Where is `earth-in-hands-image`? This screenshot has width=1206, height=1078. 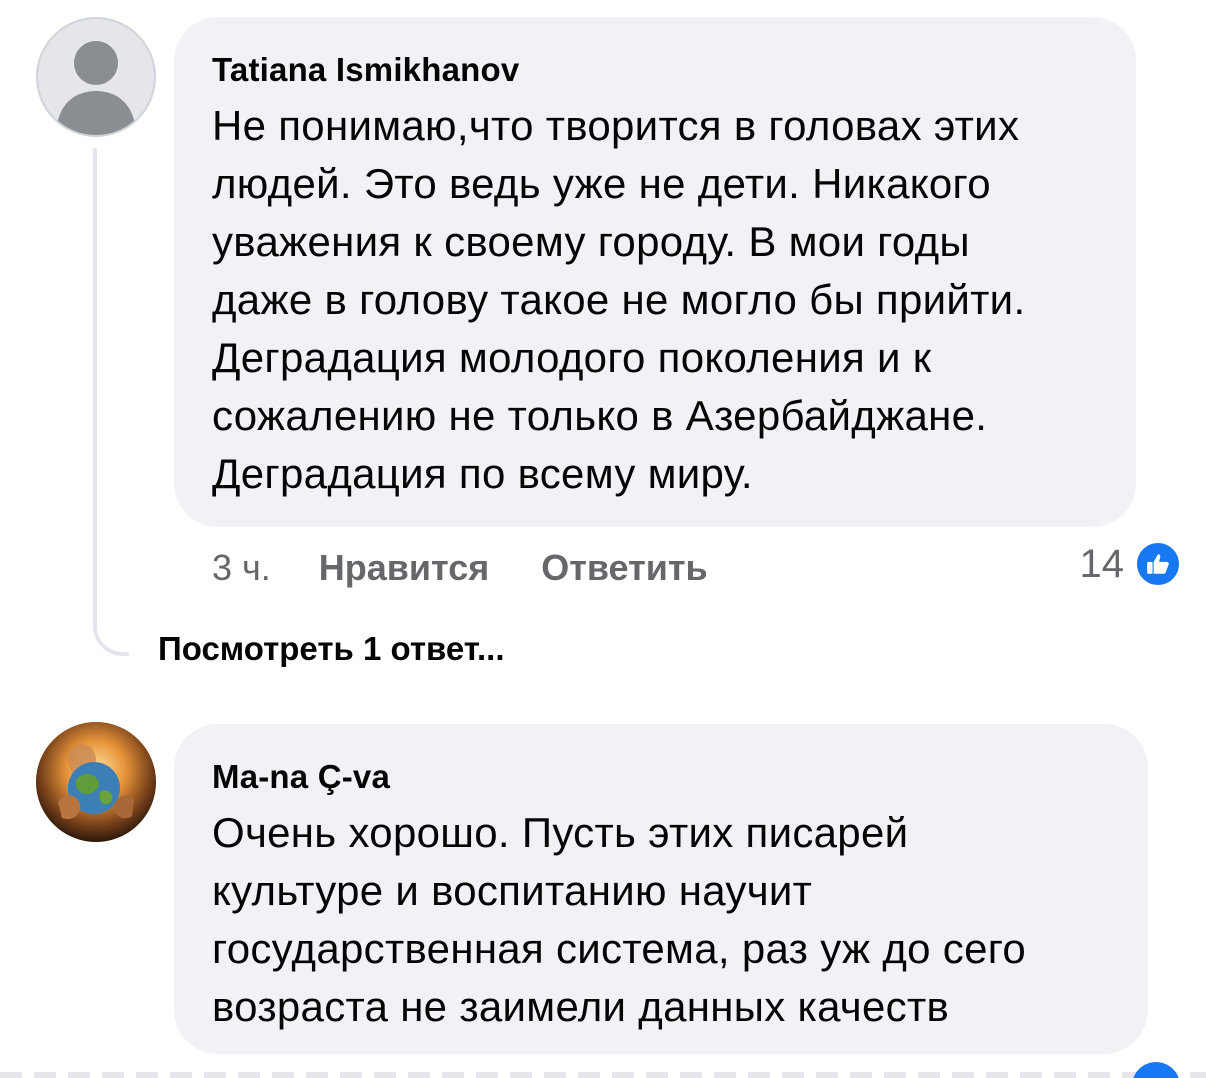
earth-in-hands-image is located at coordinates (96, 782).